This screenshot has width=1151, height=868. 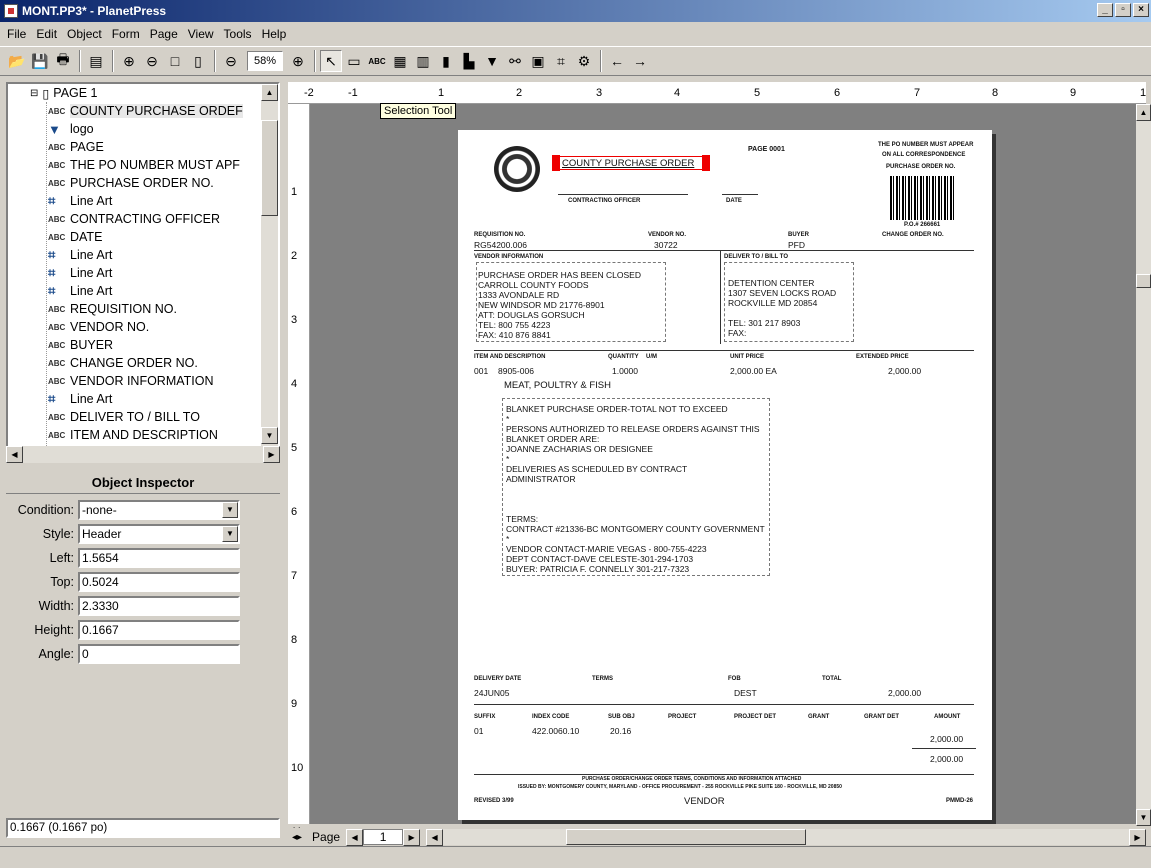 What do you see at coordinates (126, 34) in the screenshot?
I see `menu-form: Form` at bounding box center [126, 34].